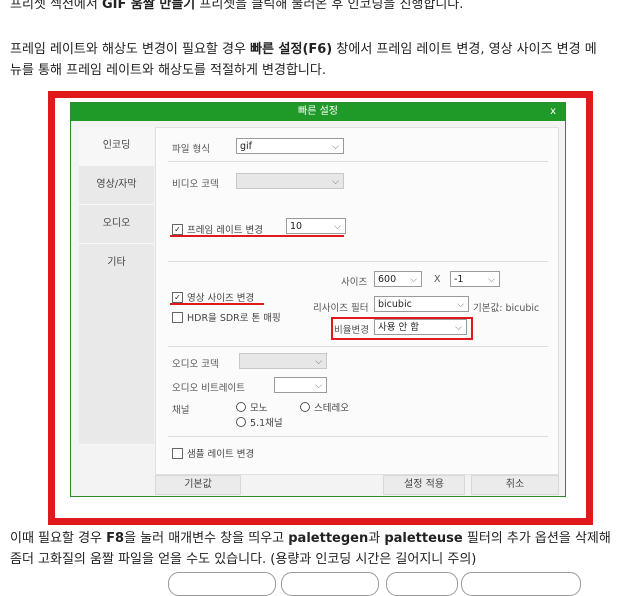 The image size is (623, 596). Describe the element at coordinates (259, 408) in the screenshot. I see `channel-mono-label: 모노` at that location.